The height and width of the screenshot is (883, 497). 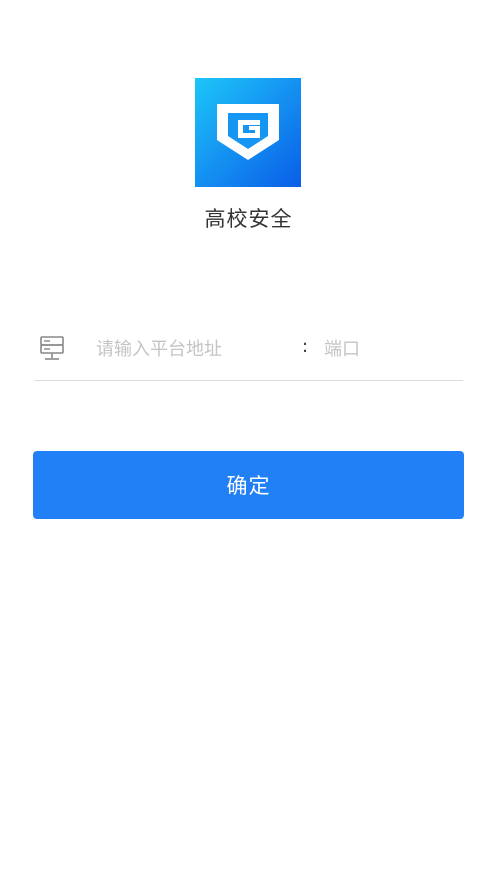 I want to click on address-input, so click(x=196, y=349).